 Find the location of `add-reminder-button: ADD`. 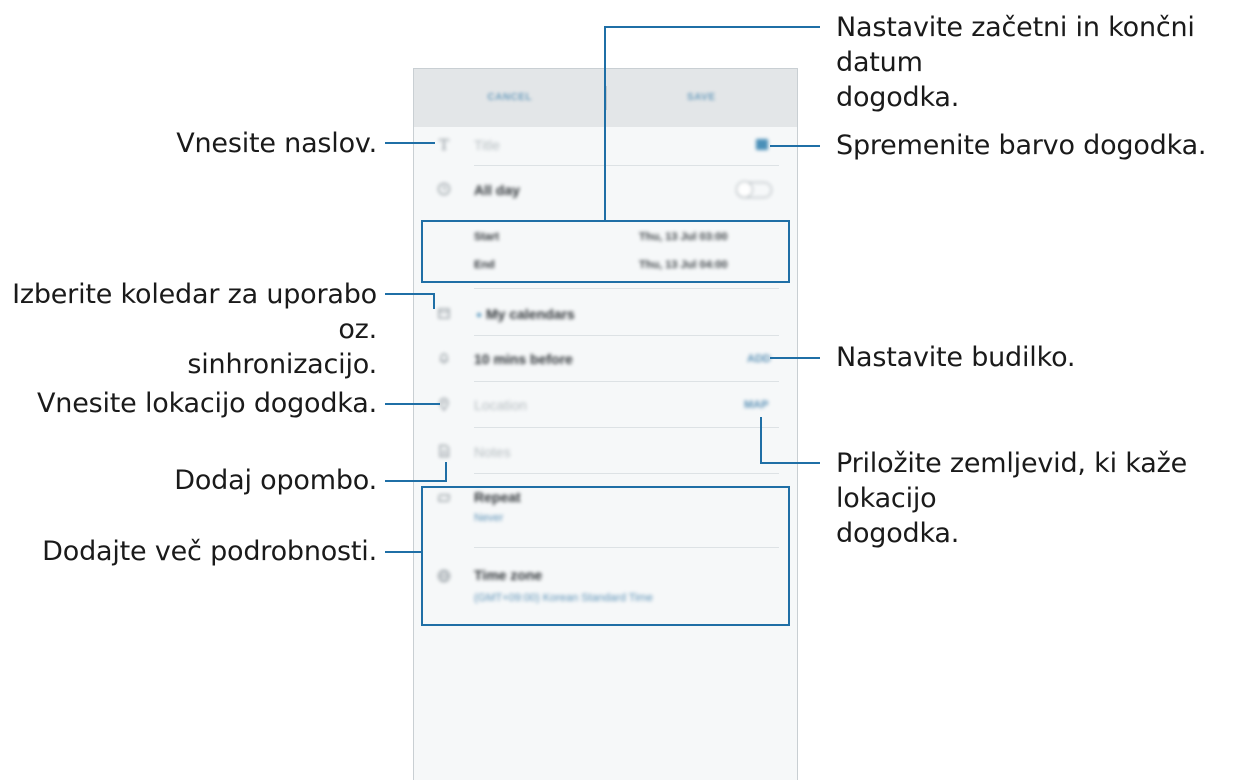

add-reminder-button: ADD is located at coordinates (759, 359).